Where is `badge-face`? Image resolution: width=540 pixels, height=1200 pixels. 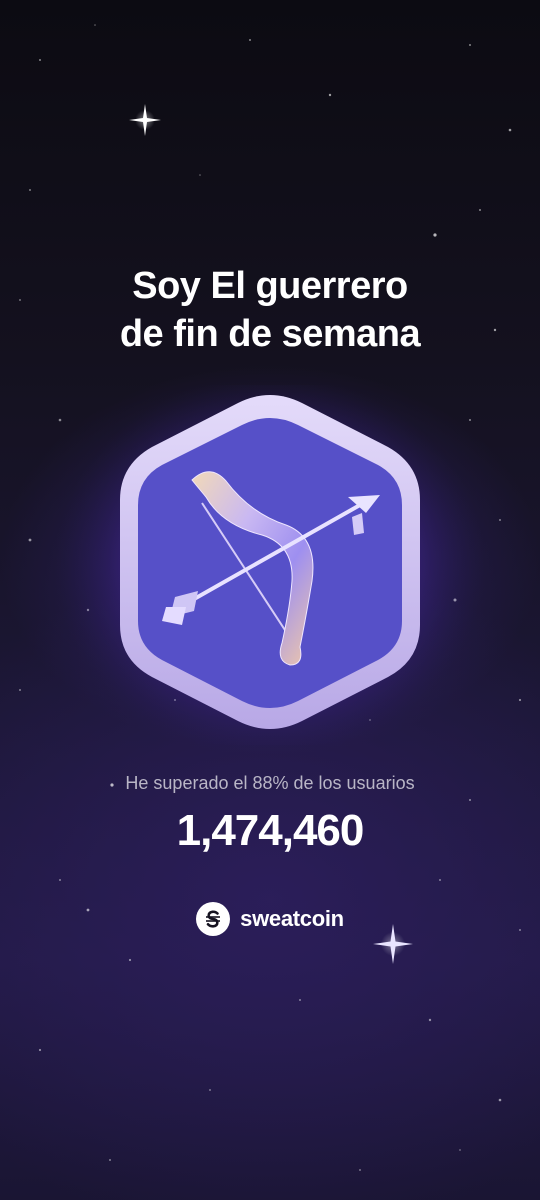 badge-face is located at coordinates (270, 563).